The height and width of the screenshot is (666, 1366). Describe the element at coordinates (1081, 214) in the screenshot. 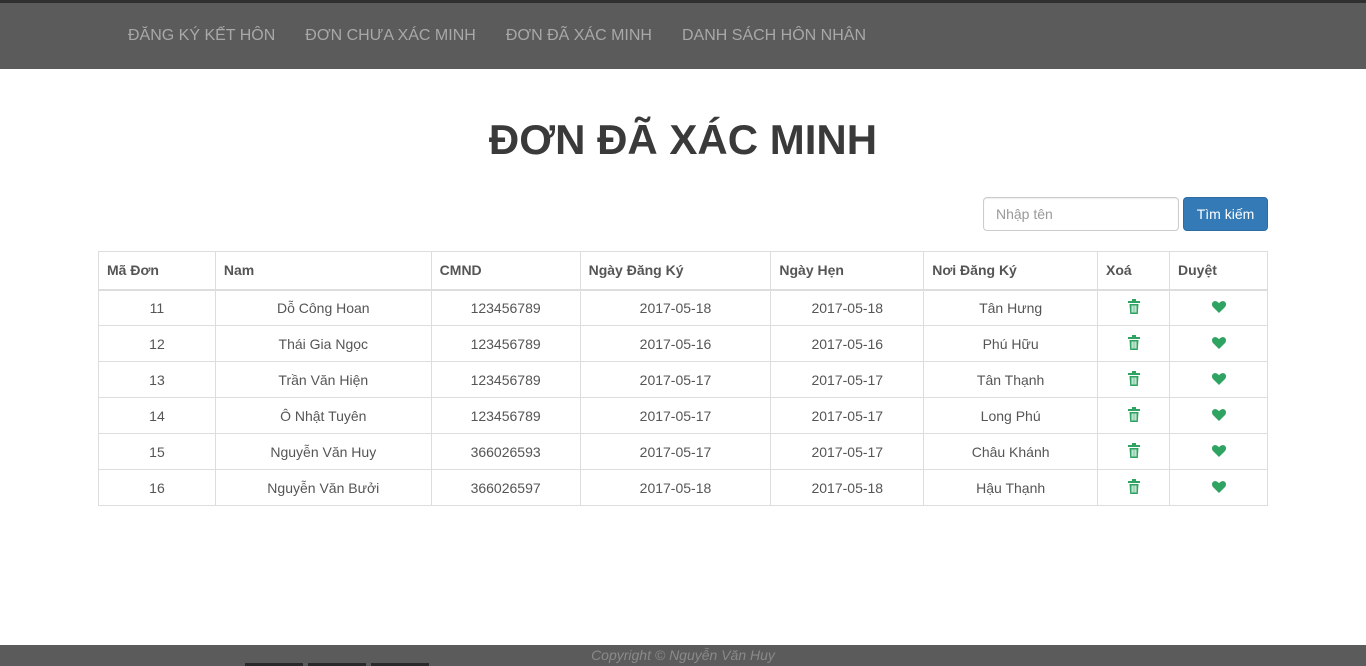

I see `search-input` at that location.